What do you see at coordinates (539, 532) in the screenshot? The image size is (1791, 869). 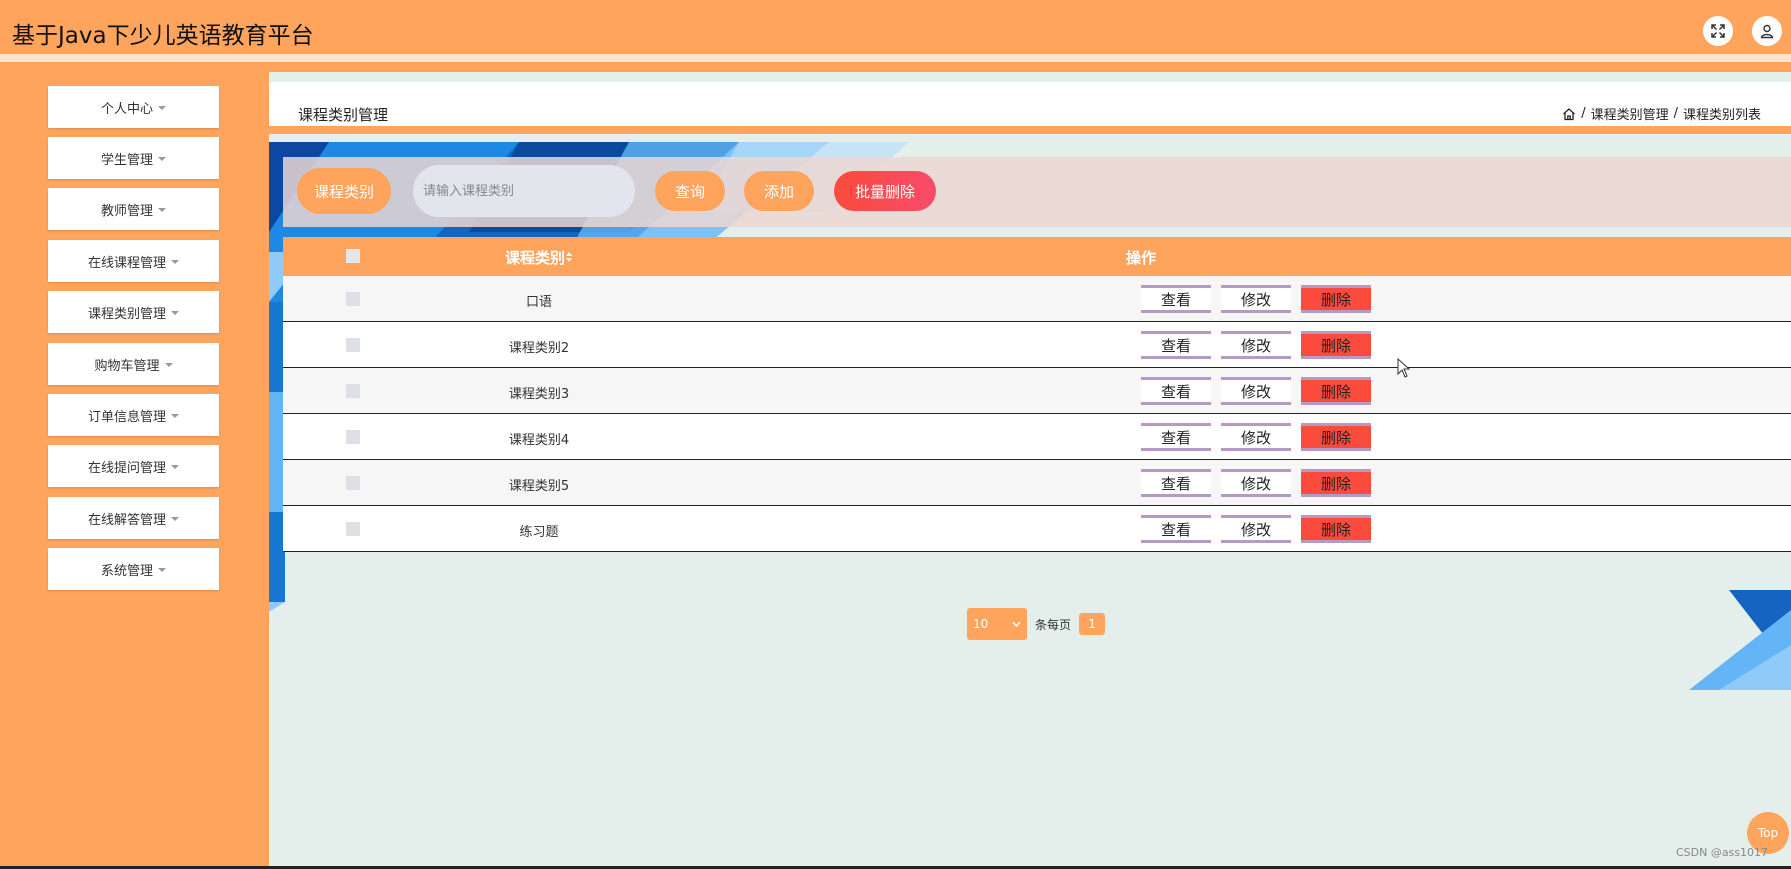 I see `row-category: 练习题` at bounding box center [539, 532].